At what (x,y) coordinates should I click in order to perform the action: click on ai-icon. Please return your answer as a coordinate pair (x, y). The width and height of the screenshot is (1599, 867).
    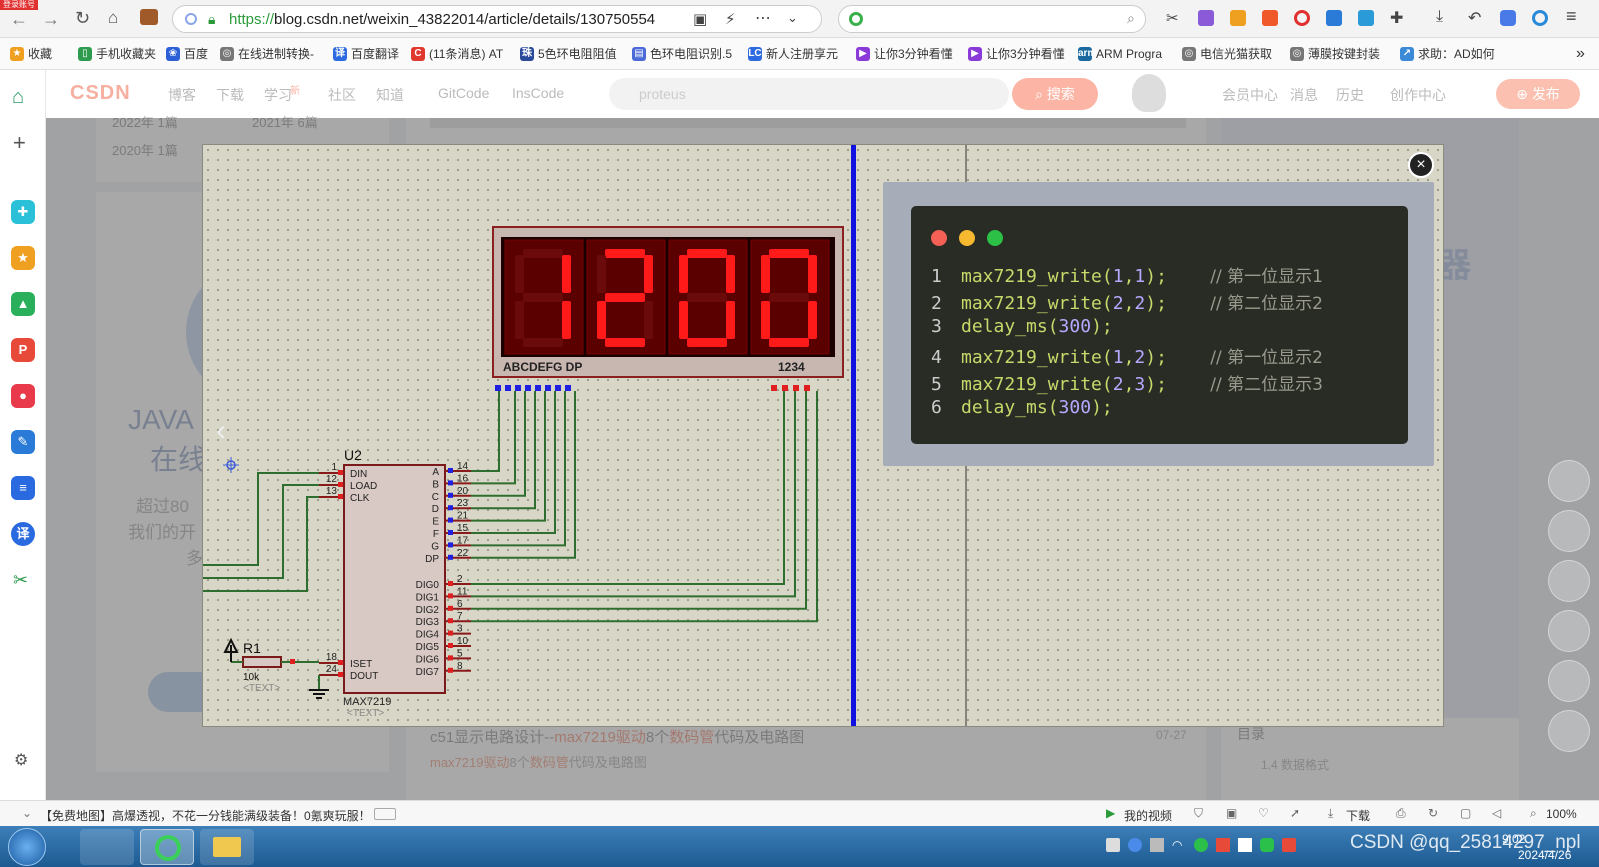
    Looking at the image, I should click on (1508, 18).